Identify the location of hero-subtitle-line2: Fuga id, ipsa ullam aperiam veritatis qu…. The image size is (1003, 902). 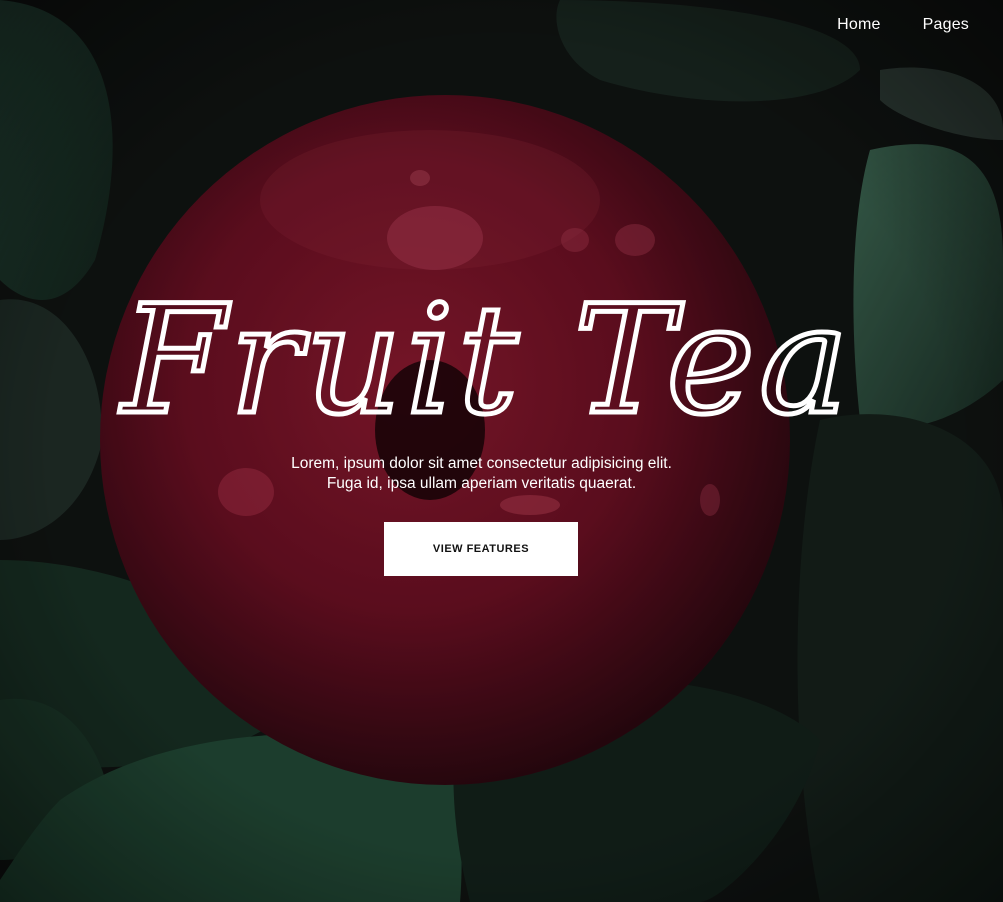
(481, 483).